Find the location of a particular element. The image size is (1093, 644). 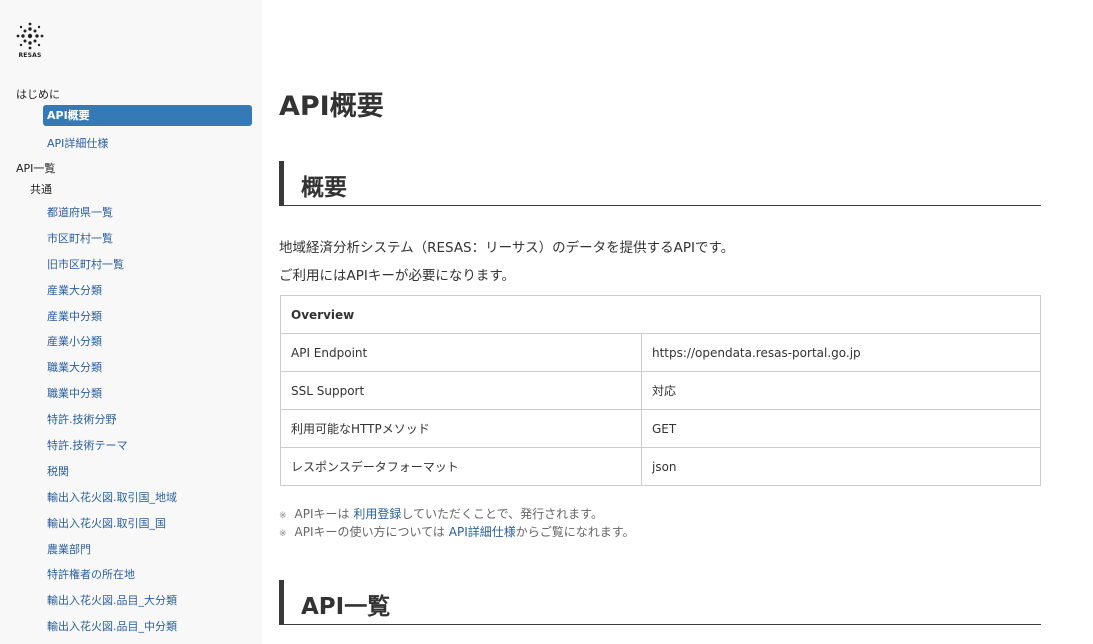

nav-group-common: 共通 is located at coordinates (41, 189).